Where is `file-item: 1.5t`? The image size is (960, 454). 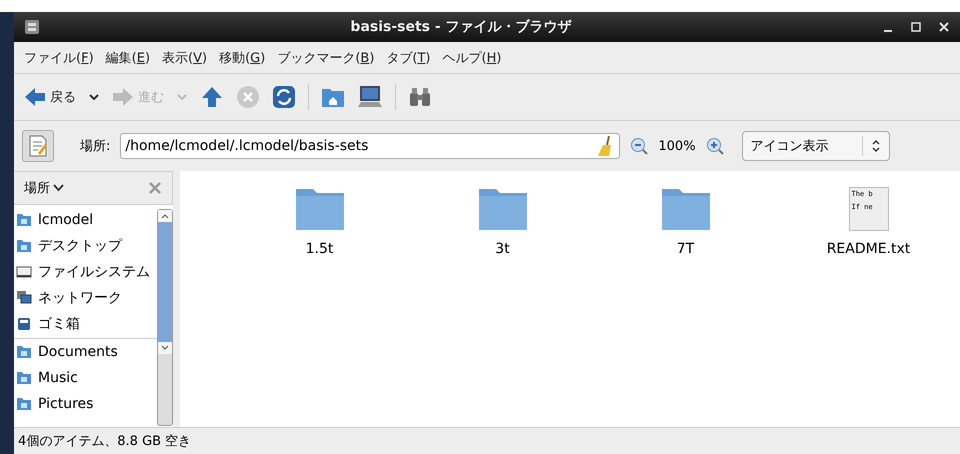
file-item: 1.5t is located at coordinates (319, 222).